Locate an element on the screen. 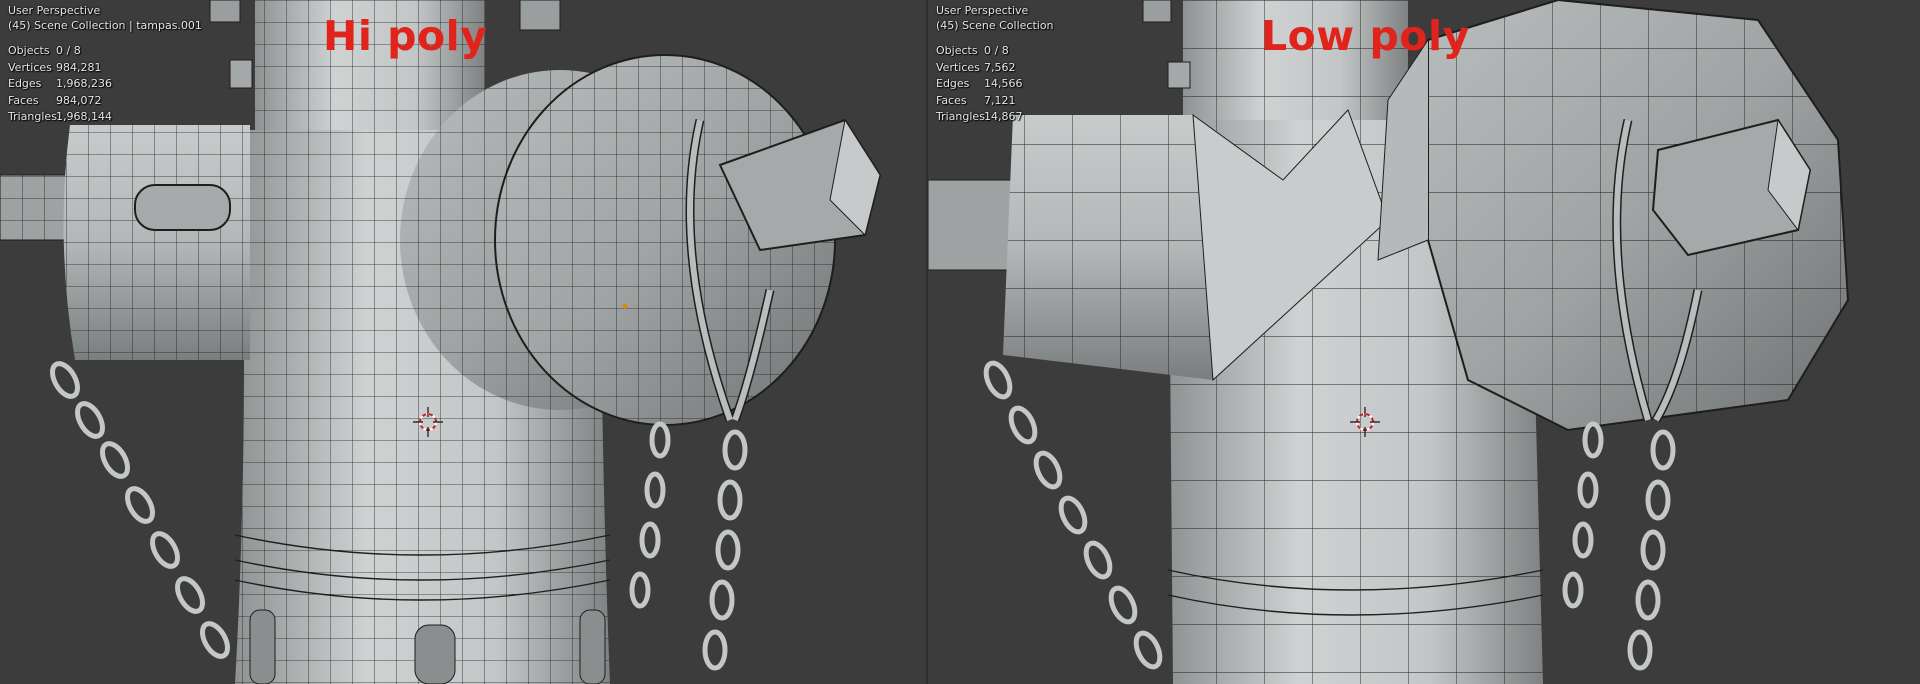  stat-row-vertices: Vertices 984,281 is located at coordinates (55, 67).